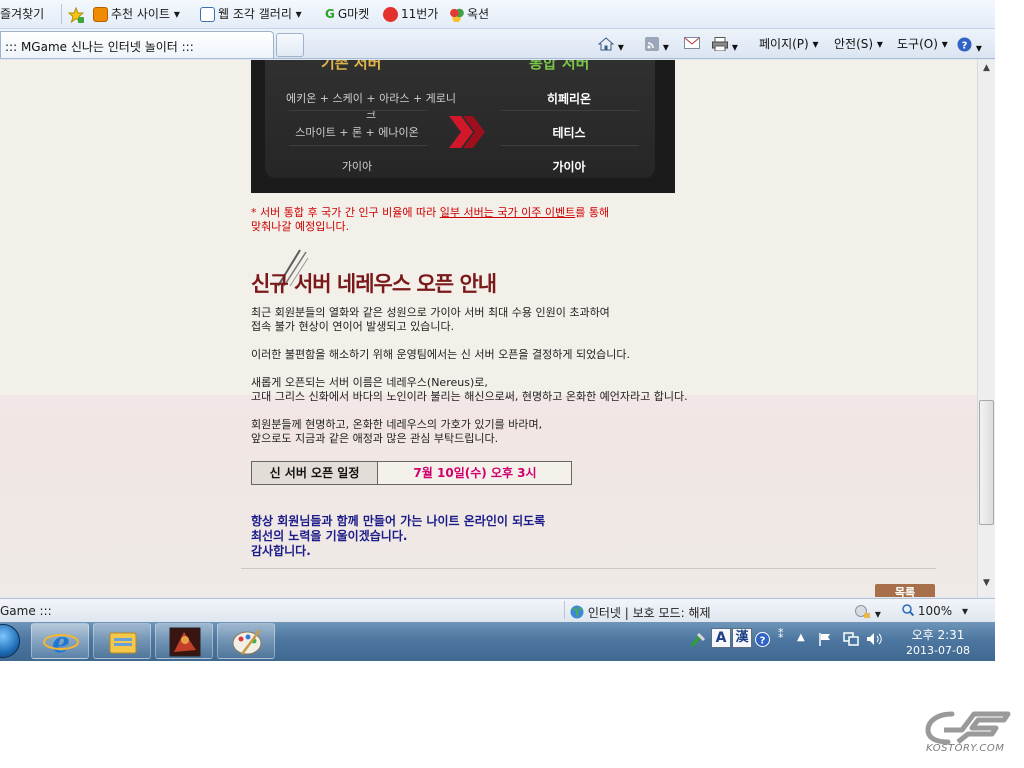  I want to click on schedule-table: 신 서버 오픈 일정 7월 10일(수) 오후 3시, so click(411, 473).